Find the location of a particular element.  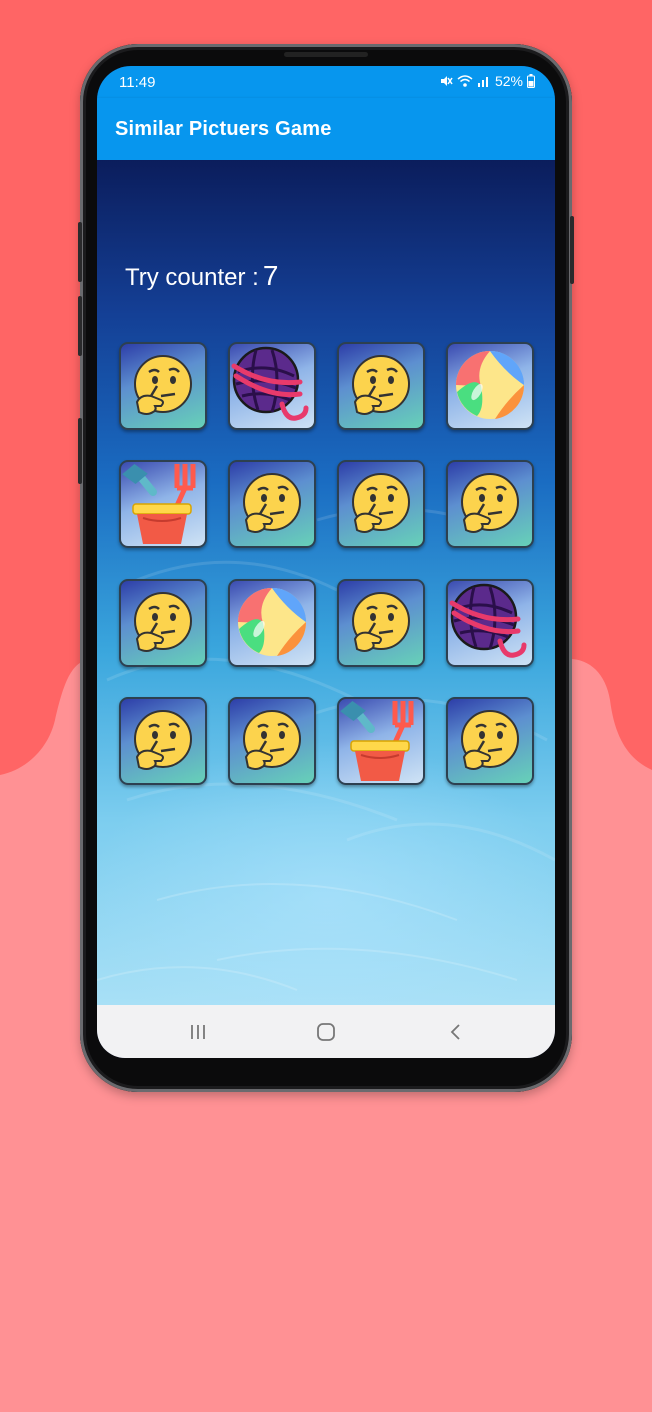

app-bar: Similar Pictuers Game is located at coordinates (326, 129).